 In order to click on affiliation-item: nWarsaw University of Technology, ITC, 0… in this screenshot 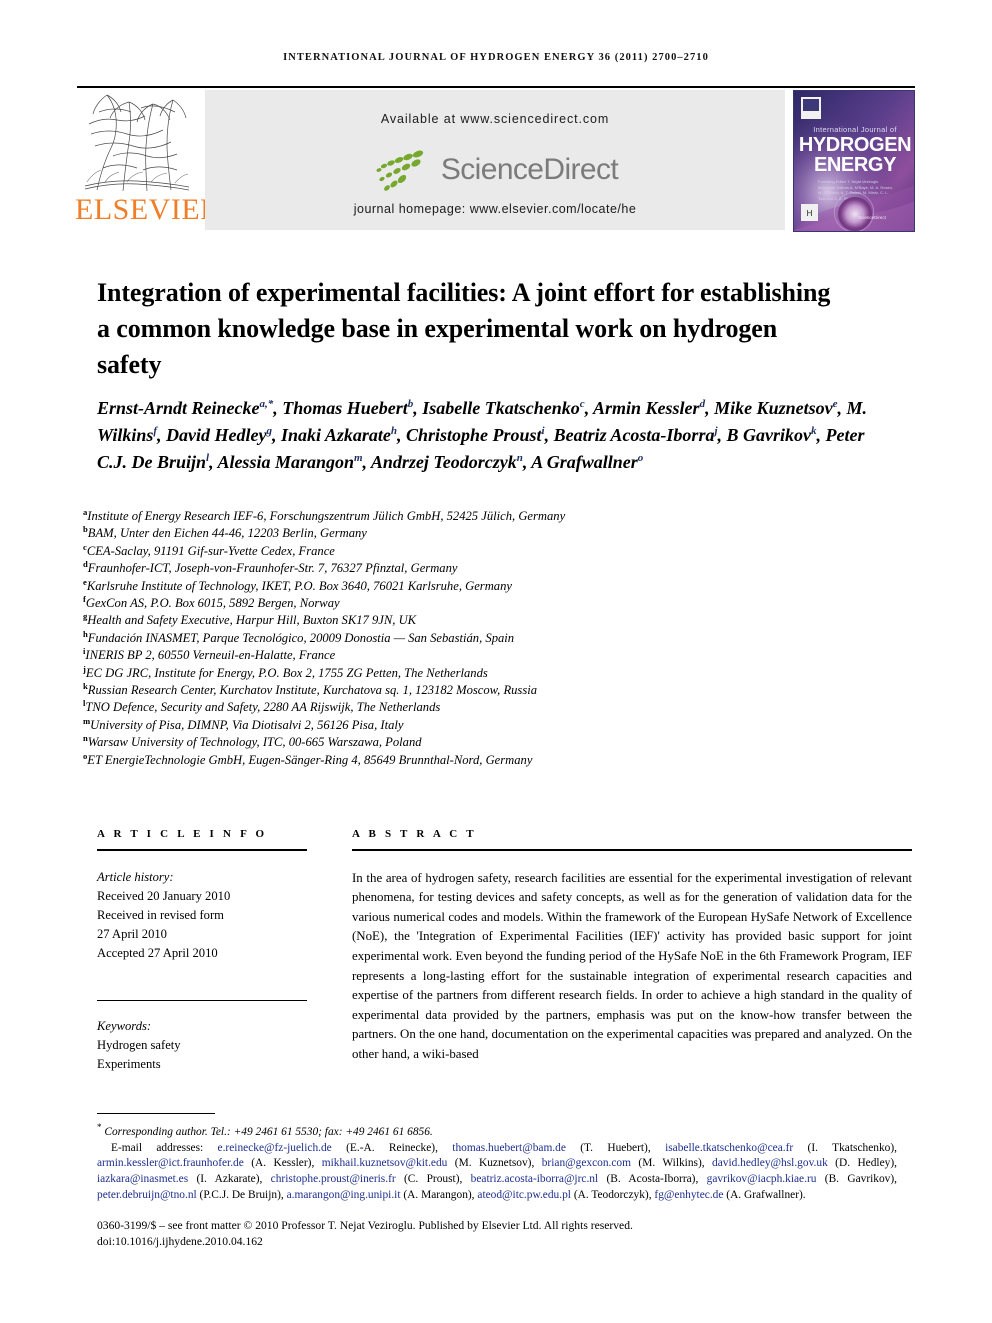, I will do `click(493, 742)`.